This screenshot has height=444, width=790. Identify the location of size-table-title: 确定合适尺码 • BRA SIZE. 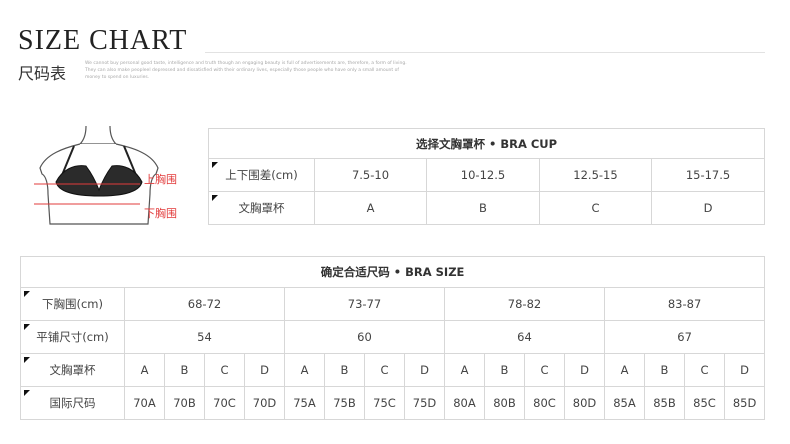
(392, 272).